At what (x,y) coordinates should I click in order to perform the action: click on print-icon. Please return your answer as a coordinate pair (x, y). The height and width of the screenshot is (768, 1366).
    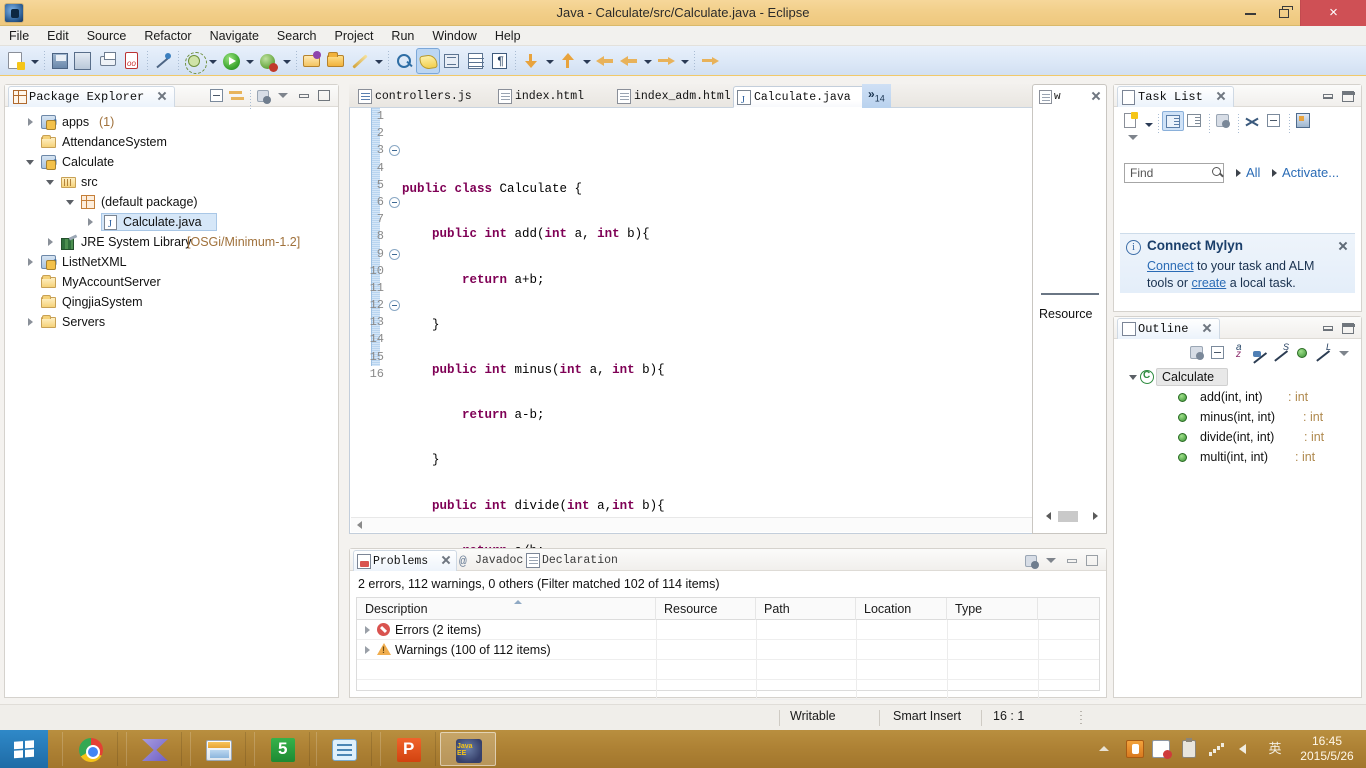
    Looking at the image, I should click on (108, 61).